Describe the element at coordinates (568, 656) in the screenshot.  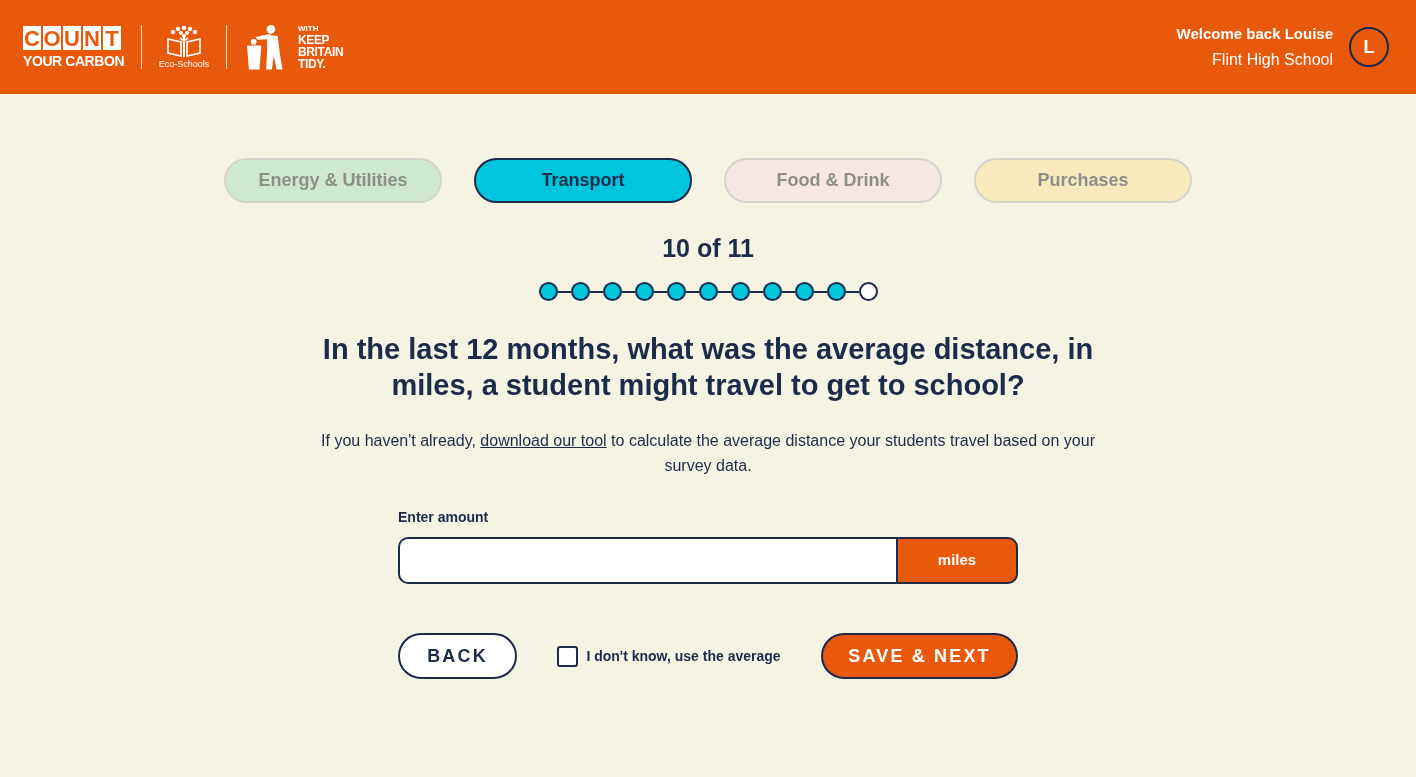
I see `checkbox` at that location.